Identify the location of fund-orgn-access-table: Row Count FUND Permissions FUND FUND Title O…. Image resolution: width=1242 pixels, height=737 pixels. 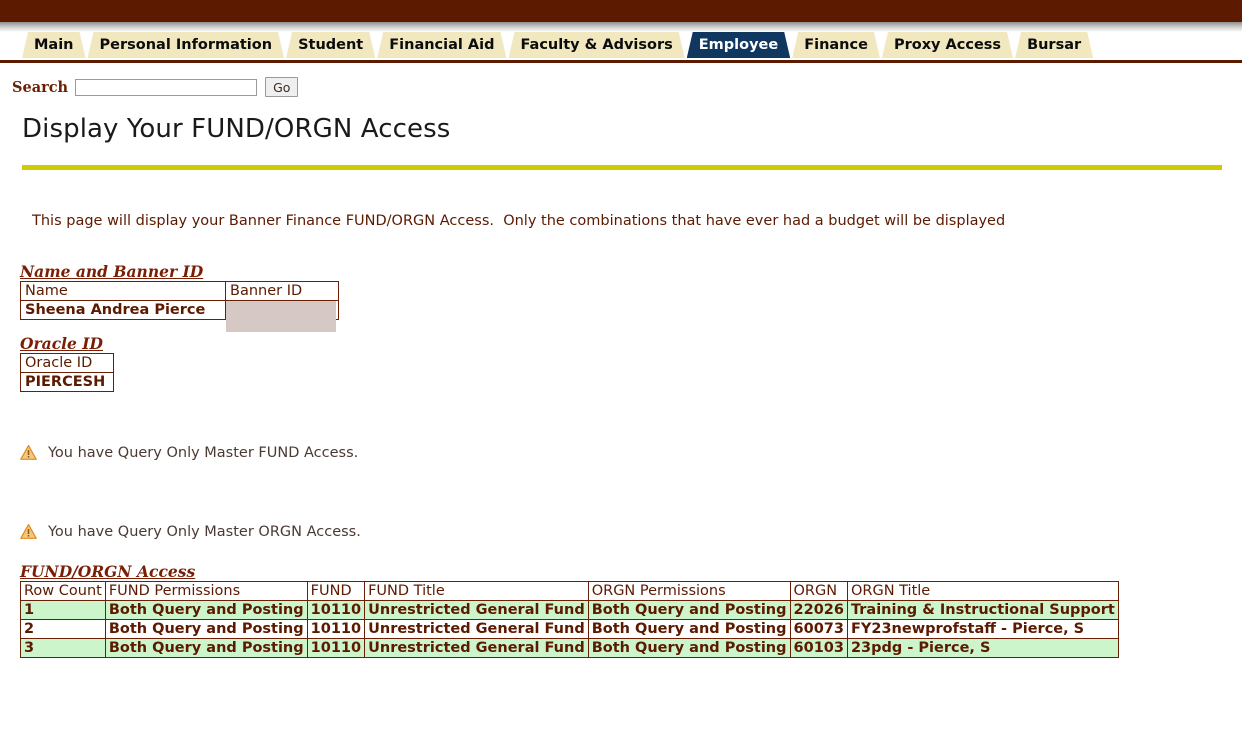
(569, 619).